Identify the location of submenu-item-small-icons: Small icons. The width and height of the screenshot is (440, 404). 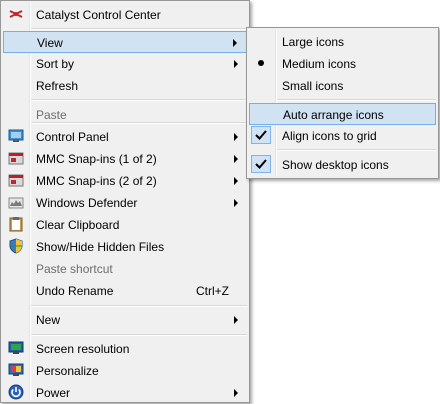
(342, 86).